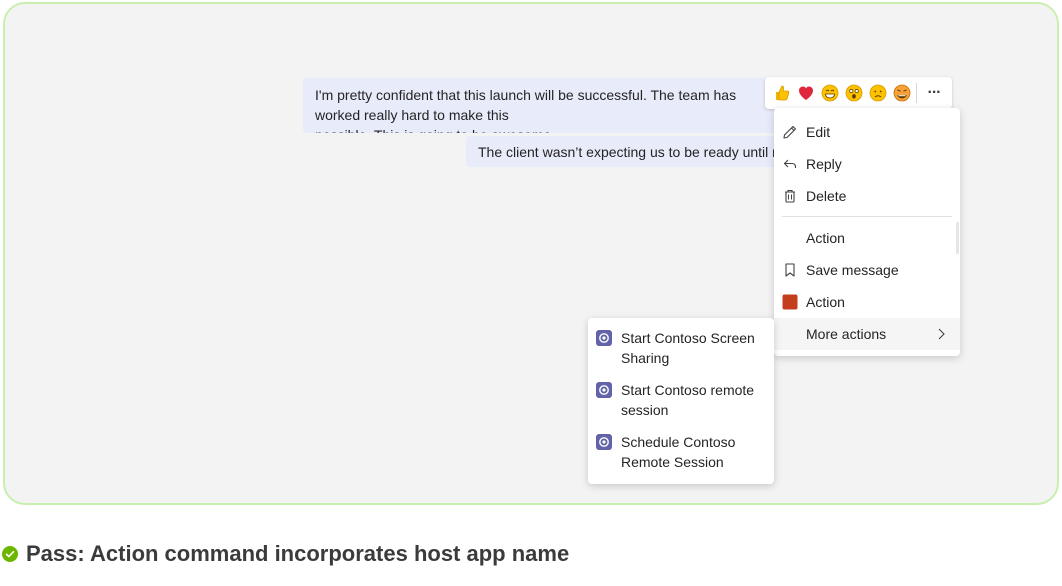 This screenshot has width=1062, height=586. I want to click on submenu-item-start-remote-session: Start Contoso remote session, so click(681, 399).